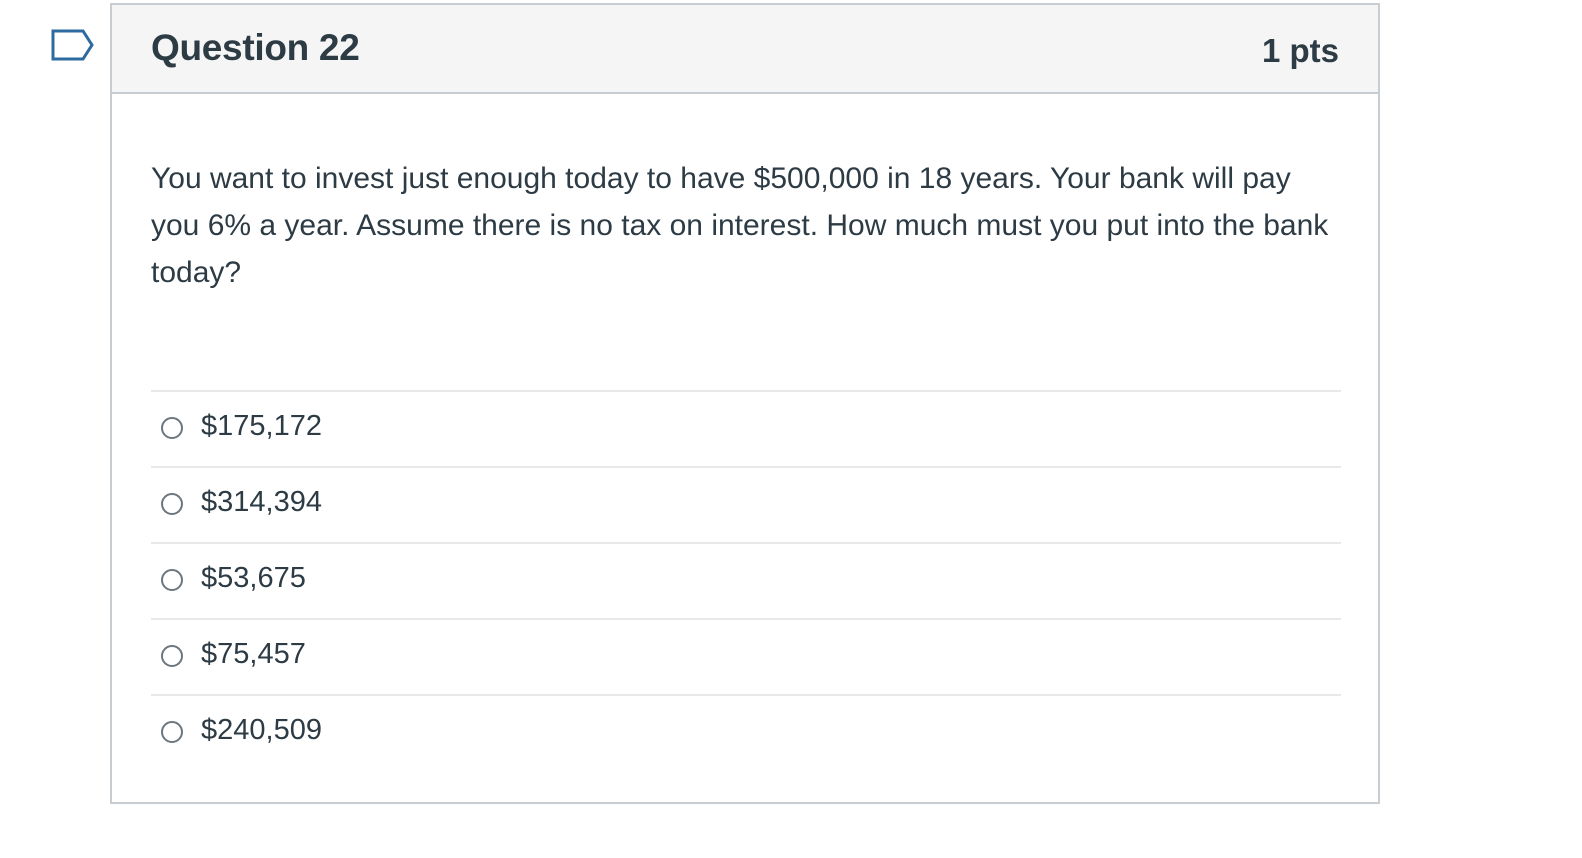 The height and width of the screenshot is (858, 1582). What do you see at coordinates (746, 656) in the screenshot?
I see `answer-option: $75,457` at bounding box center [746, 656].